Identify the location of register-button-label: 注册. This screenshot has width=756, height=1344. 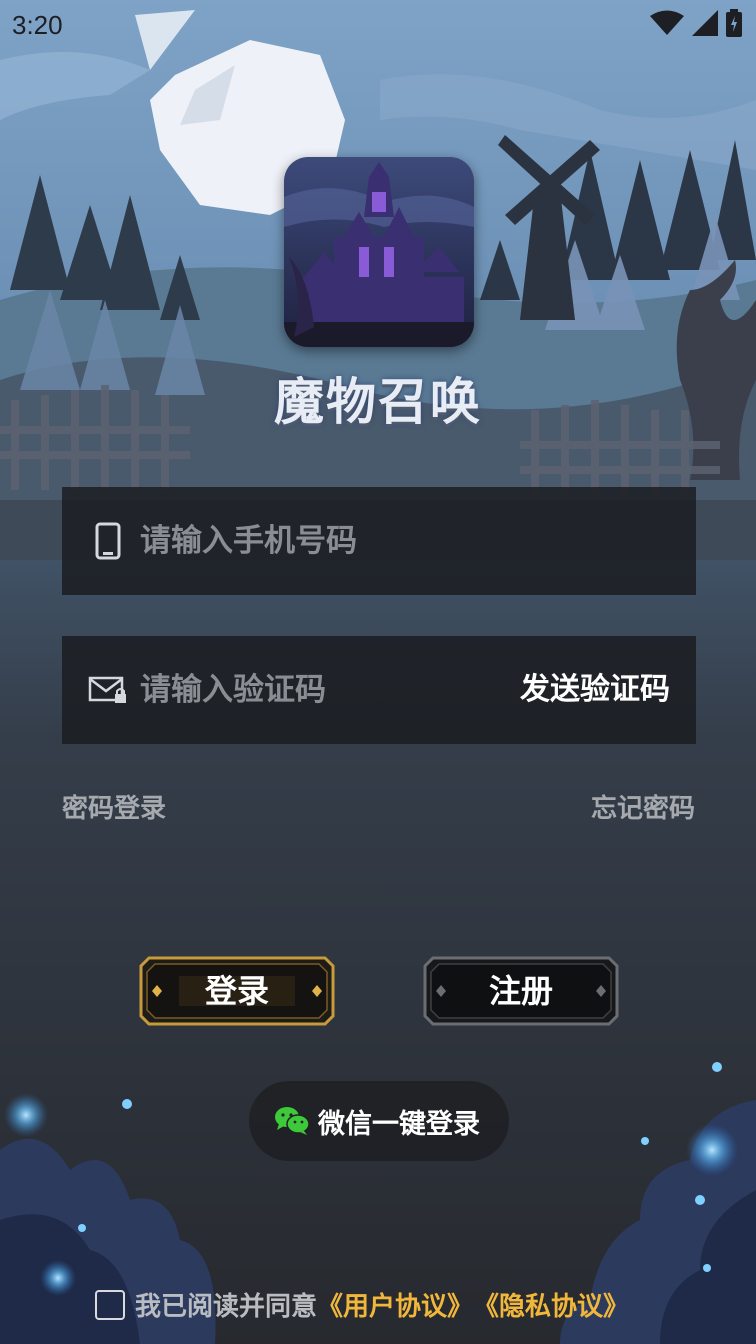
(520, 991).